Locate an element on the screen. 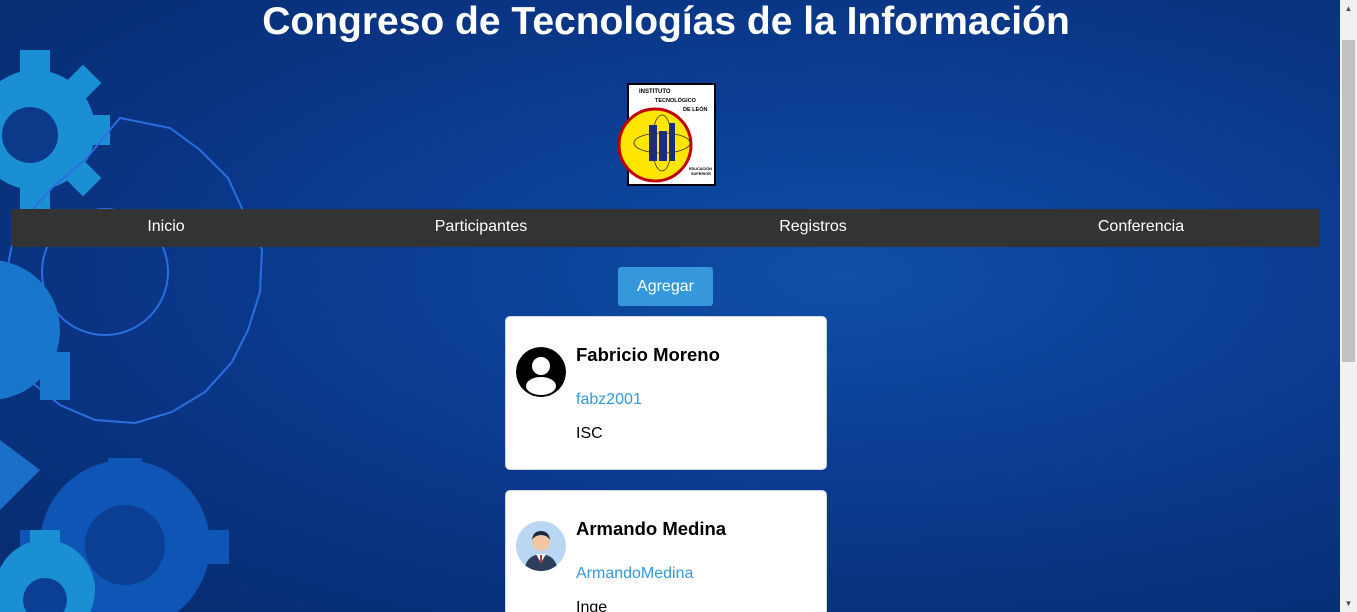  nav-item-registros: Registros is located at coordinates (813, 228).